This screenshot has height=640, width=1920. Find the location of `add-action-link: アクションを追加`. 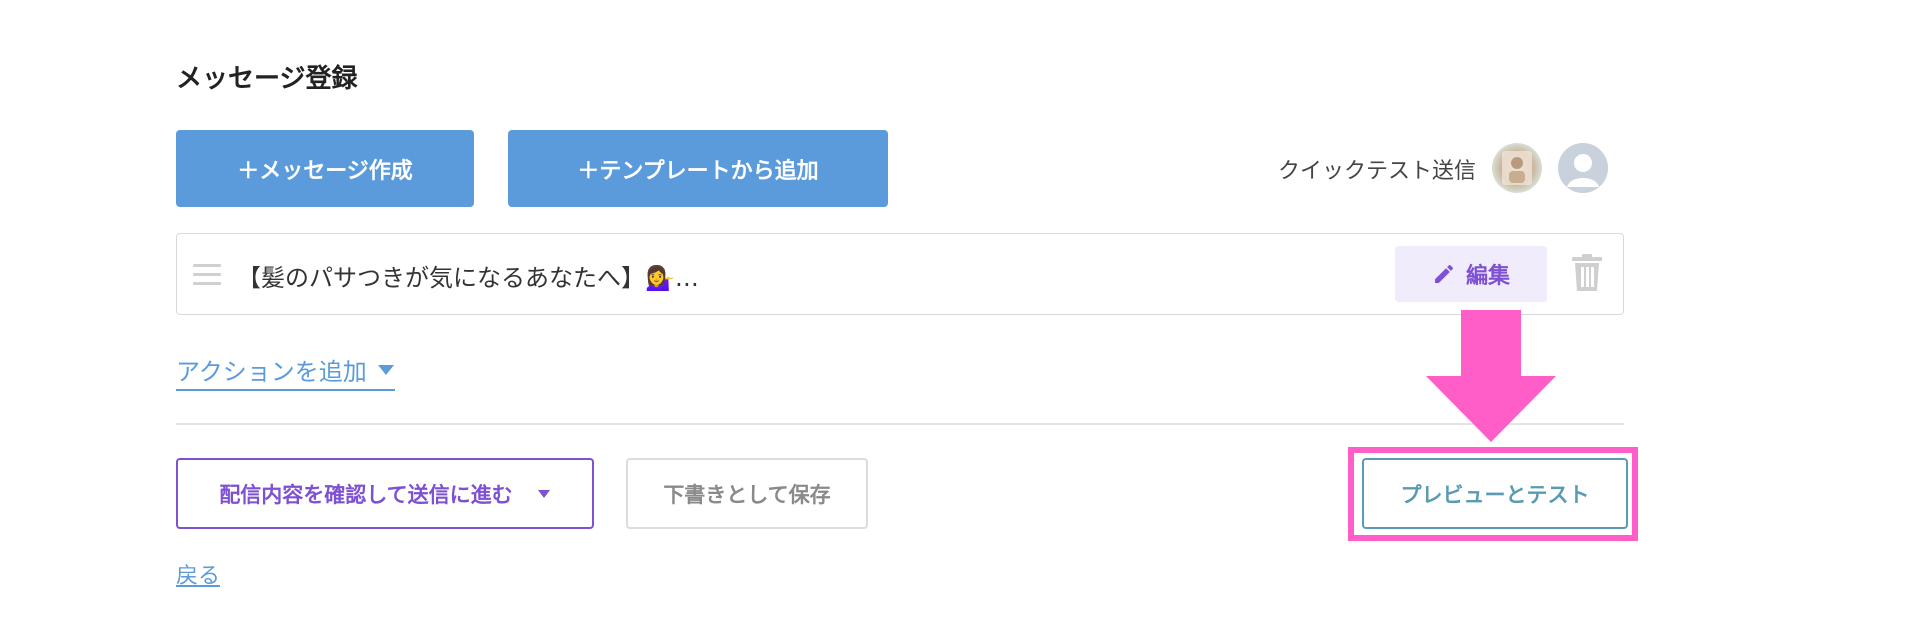

add-action-link: アクションを追加 is located at coordinates (285, 371).